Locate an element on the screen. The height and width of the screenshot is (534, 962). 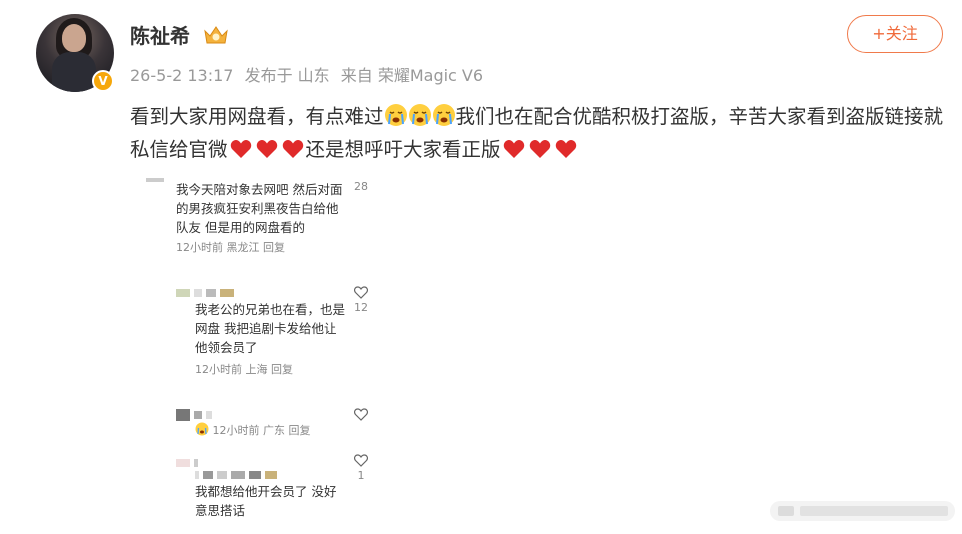
post-meta: 26-5-2 13:17 发布于 山东 来自 荣耀Magic V6 is located at coordinates (309, 74).